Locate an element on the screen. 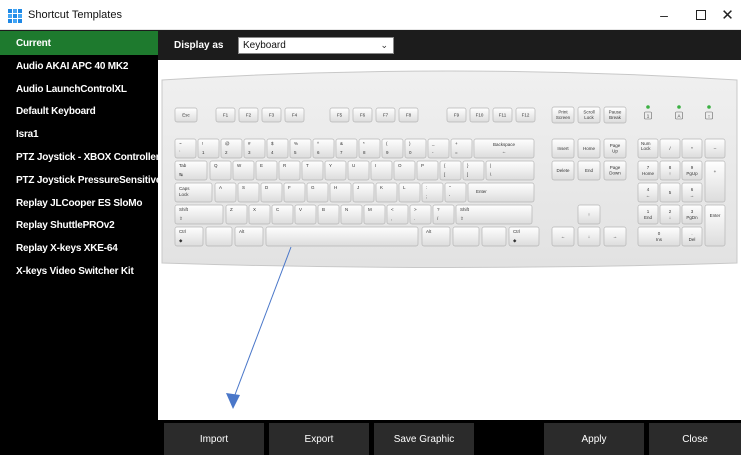 This screenshot has width=741, height=455. key-number-row: @2 is located at coordinates (231, 148).